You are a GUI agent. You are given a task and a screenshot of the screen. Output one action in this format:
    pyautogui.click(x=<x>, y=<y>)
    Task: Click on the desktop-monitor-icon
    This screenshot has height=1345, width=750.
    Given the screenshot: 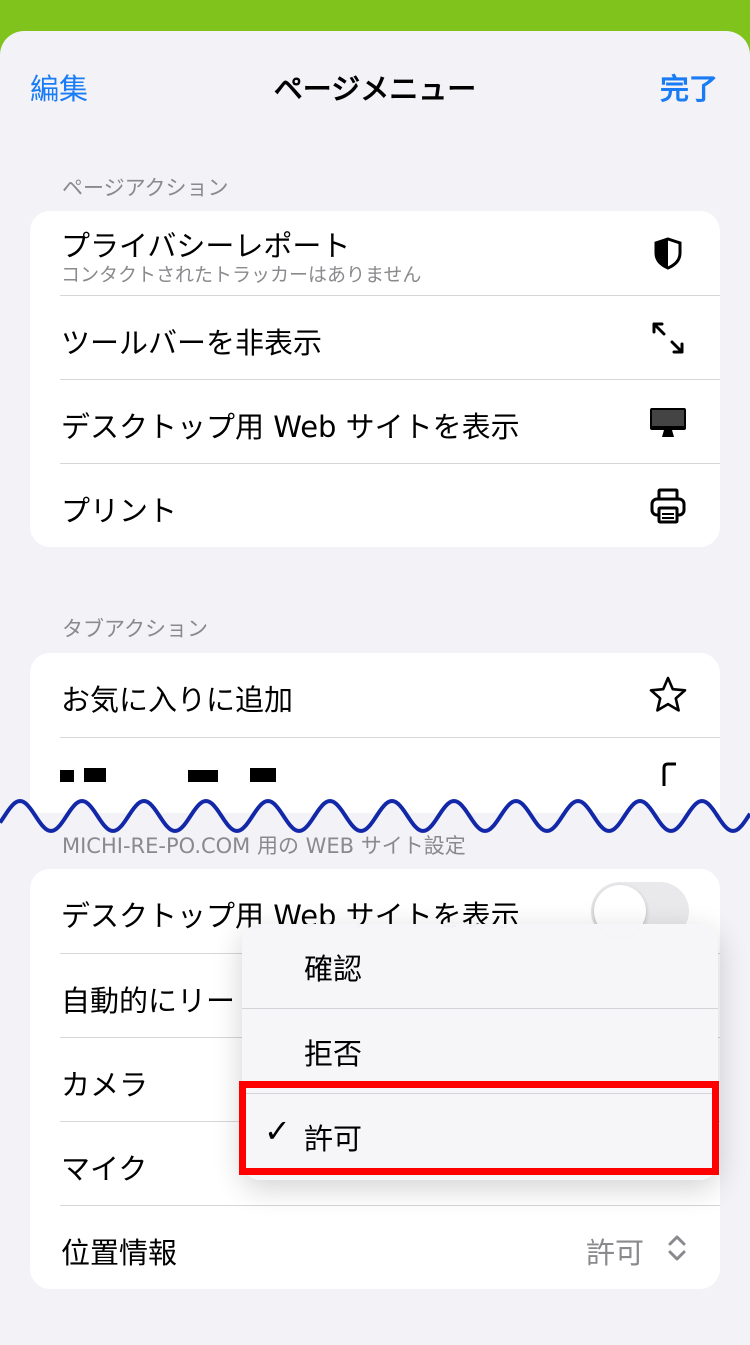 What is the action you would take?
    pyautogui.click(x=668, y=422)
    